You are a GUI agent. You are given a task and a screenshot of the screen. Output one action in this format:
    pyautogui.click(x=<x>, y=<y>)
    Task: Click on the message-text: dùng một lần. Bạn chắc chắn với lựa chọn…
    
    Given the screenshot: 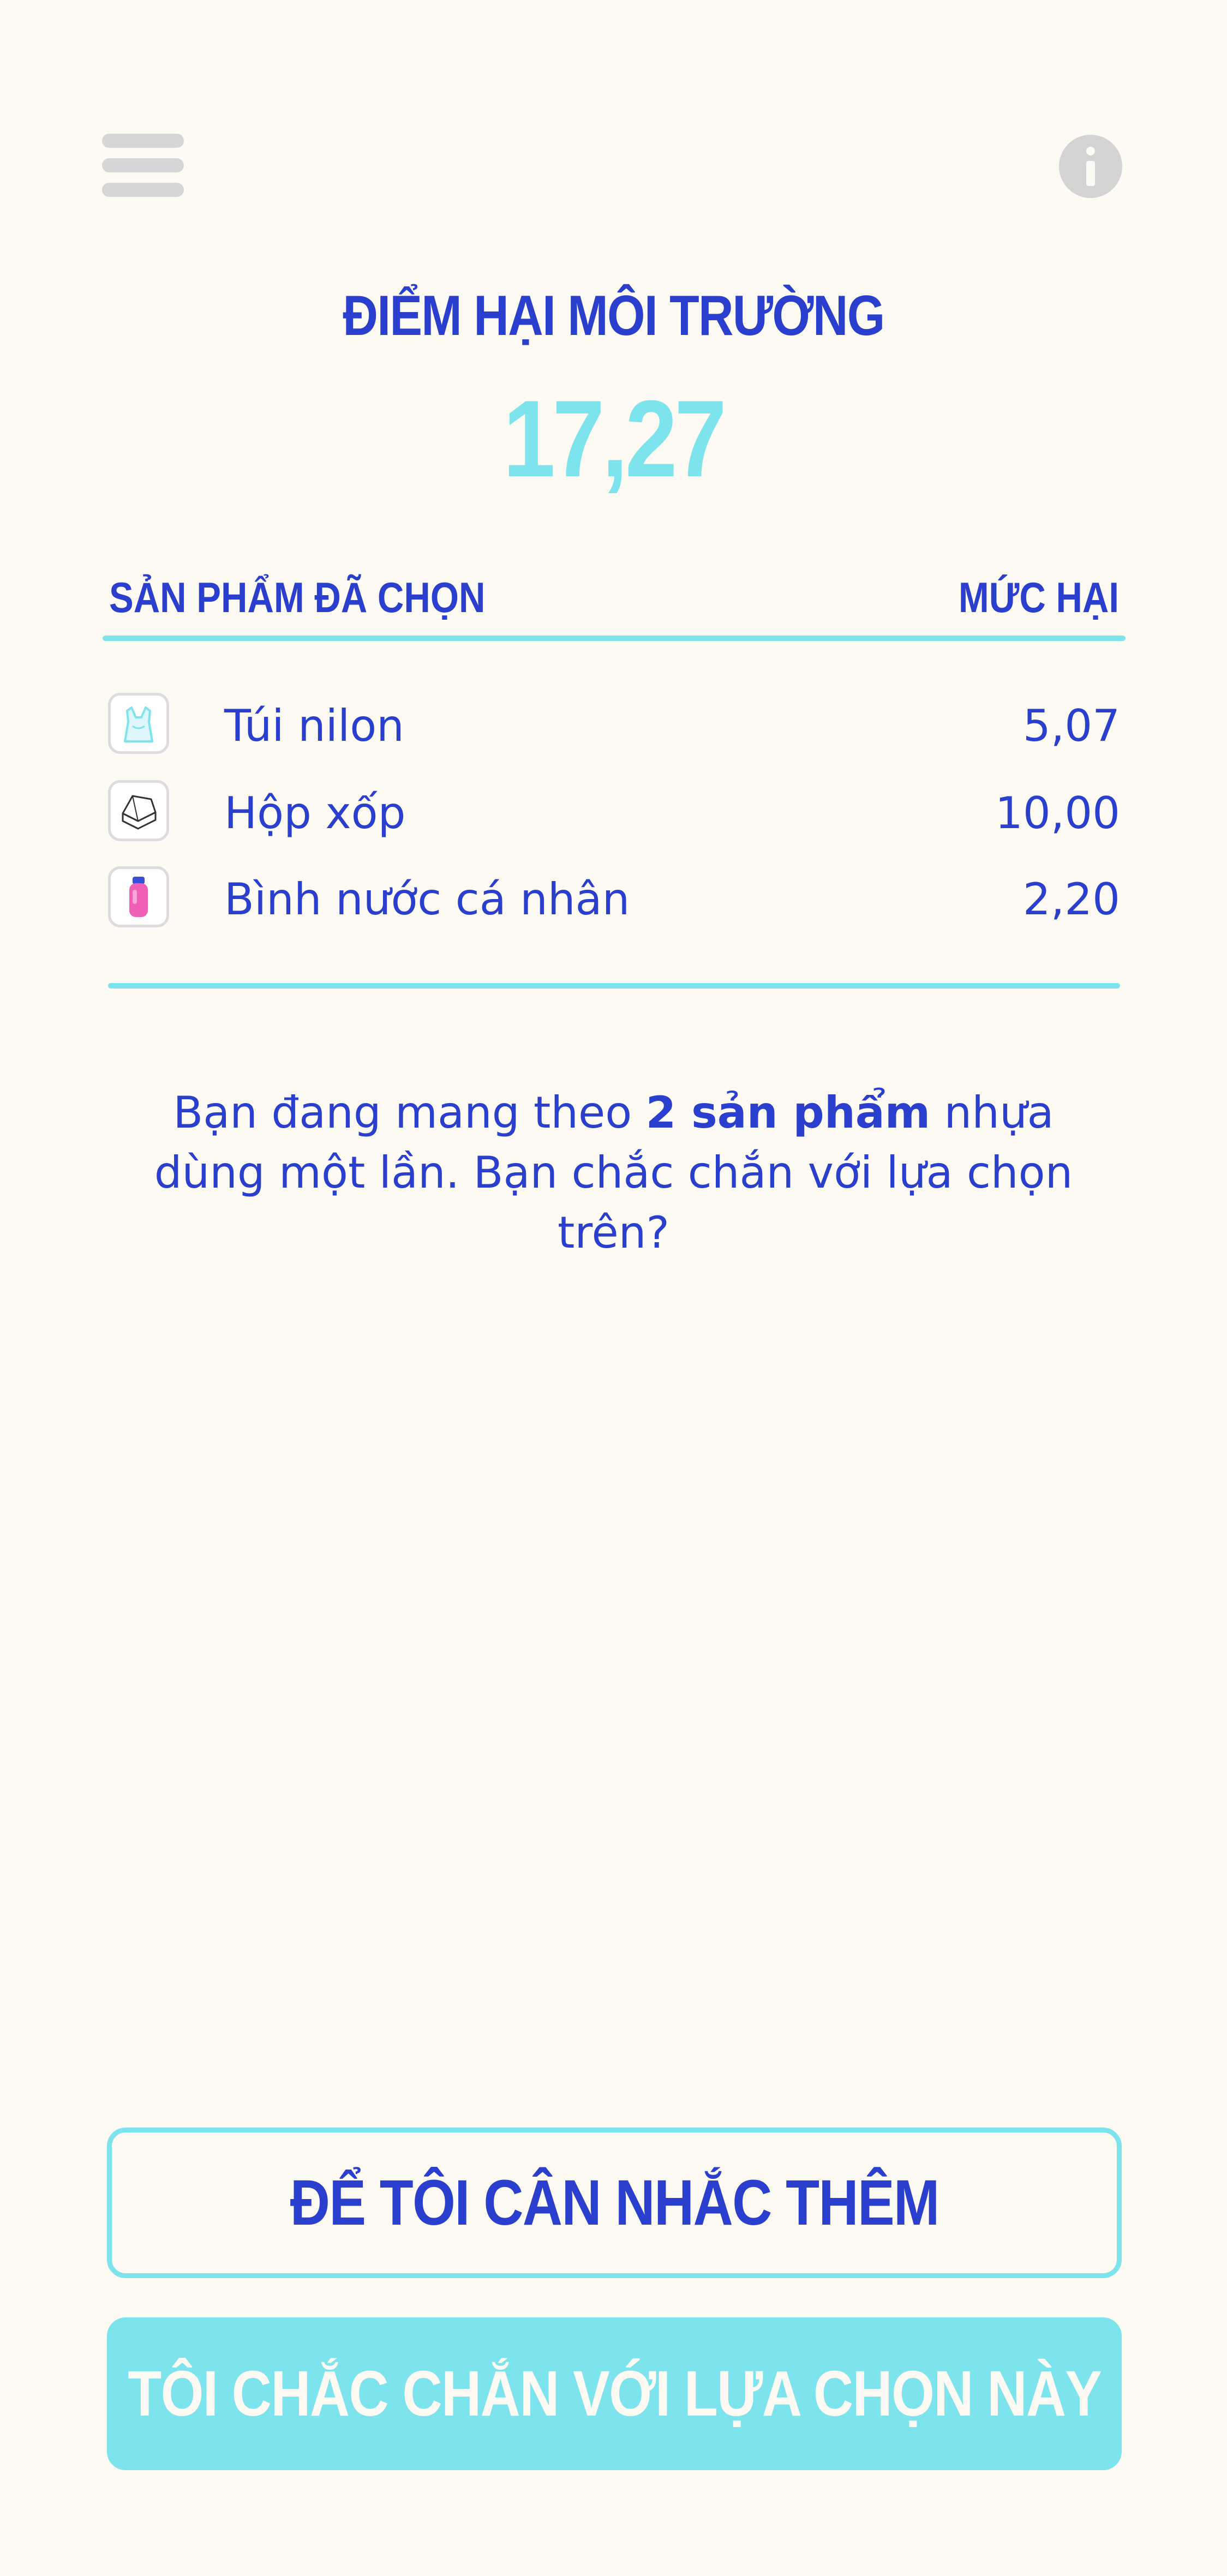 What is the action you would take?
    pyautogui.click(x=613, y=1203)
    